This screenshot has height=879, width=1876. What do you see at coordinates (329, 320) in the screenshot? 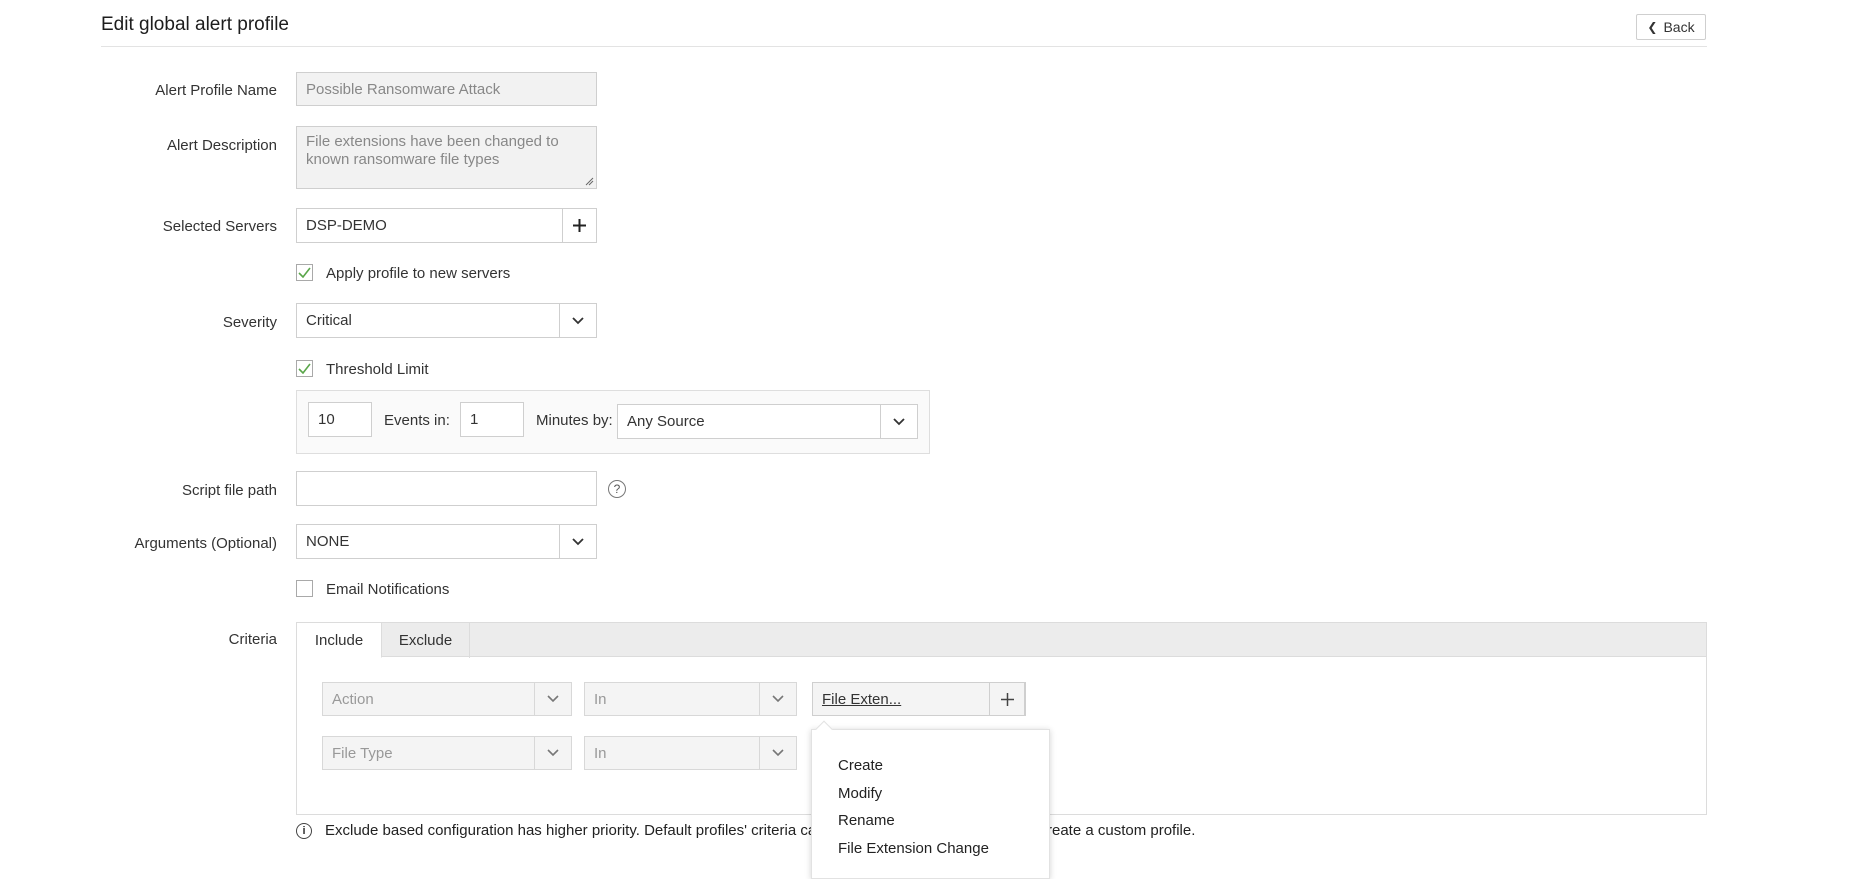
I see `severity-value: Critical` at bounding box center [329, 320].